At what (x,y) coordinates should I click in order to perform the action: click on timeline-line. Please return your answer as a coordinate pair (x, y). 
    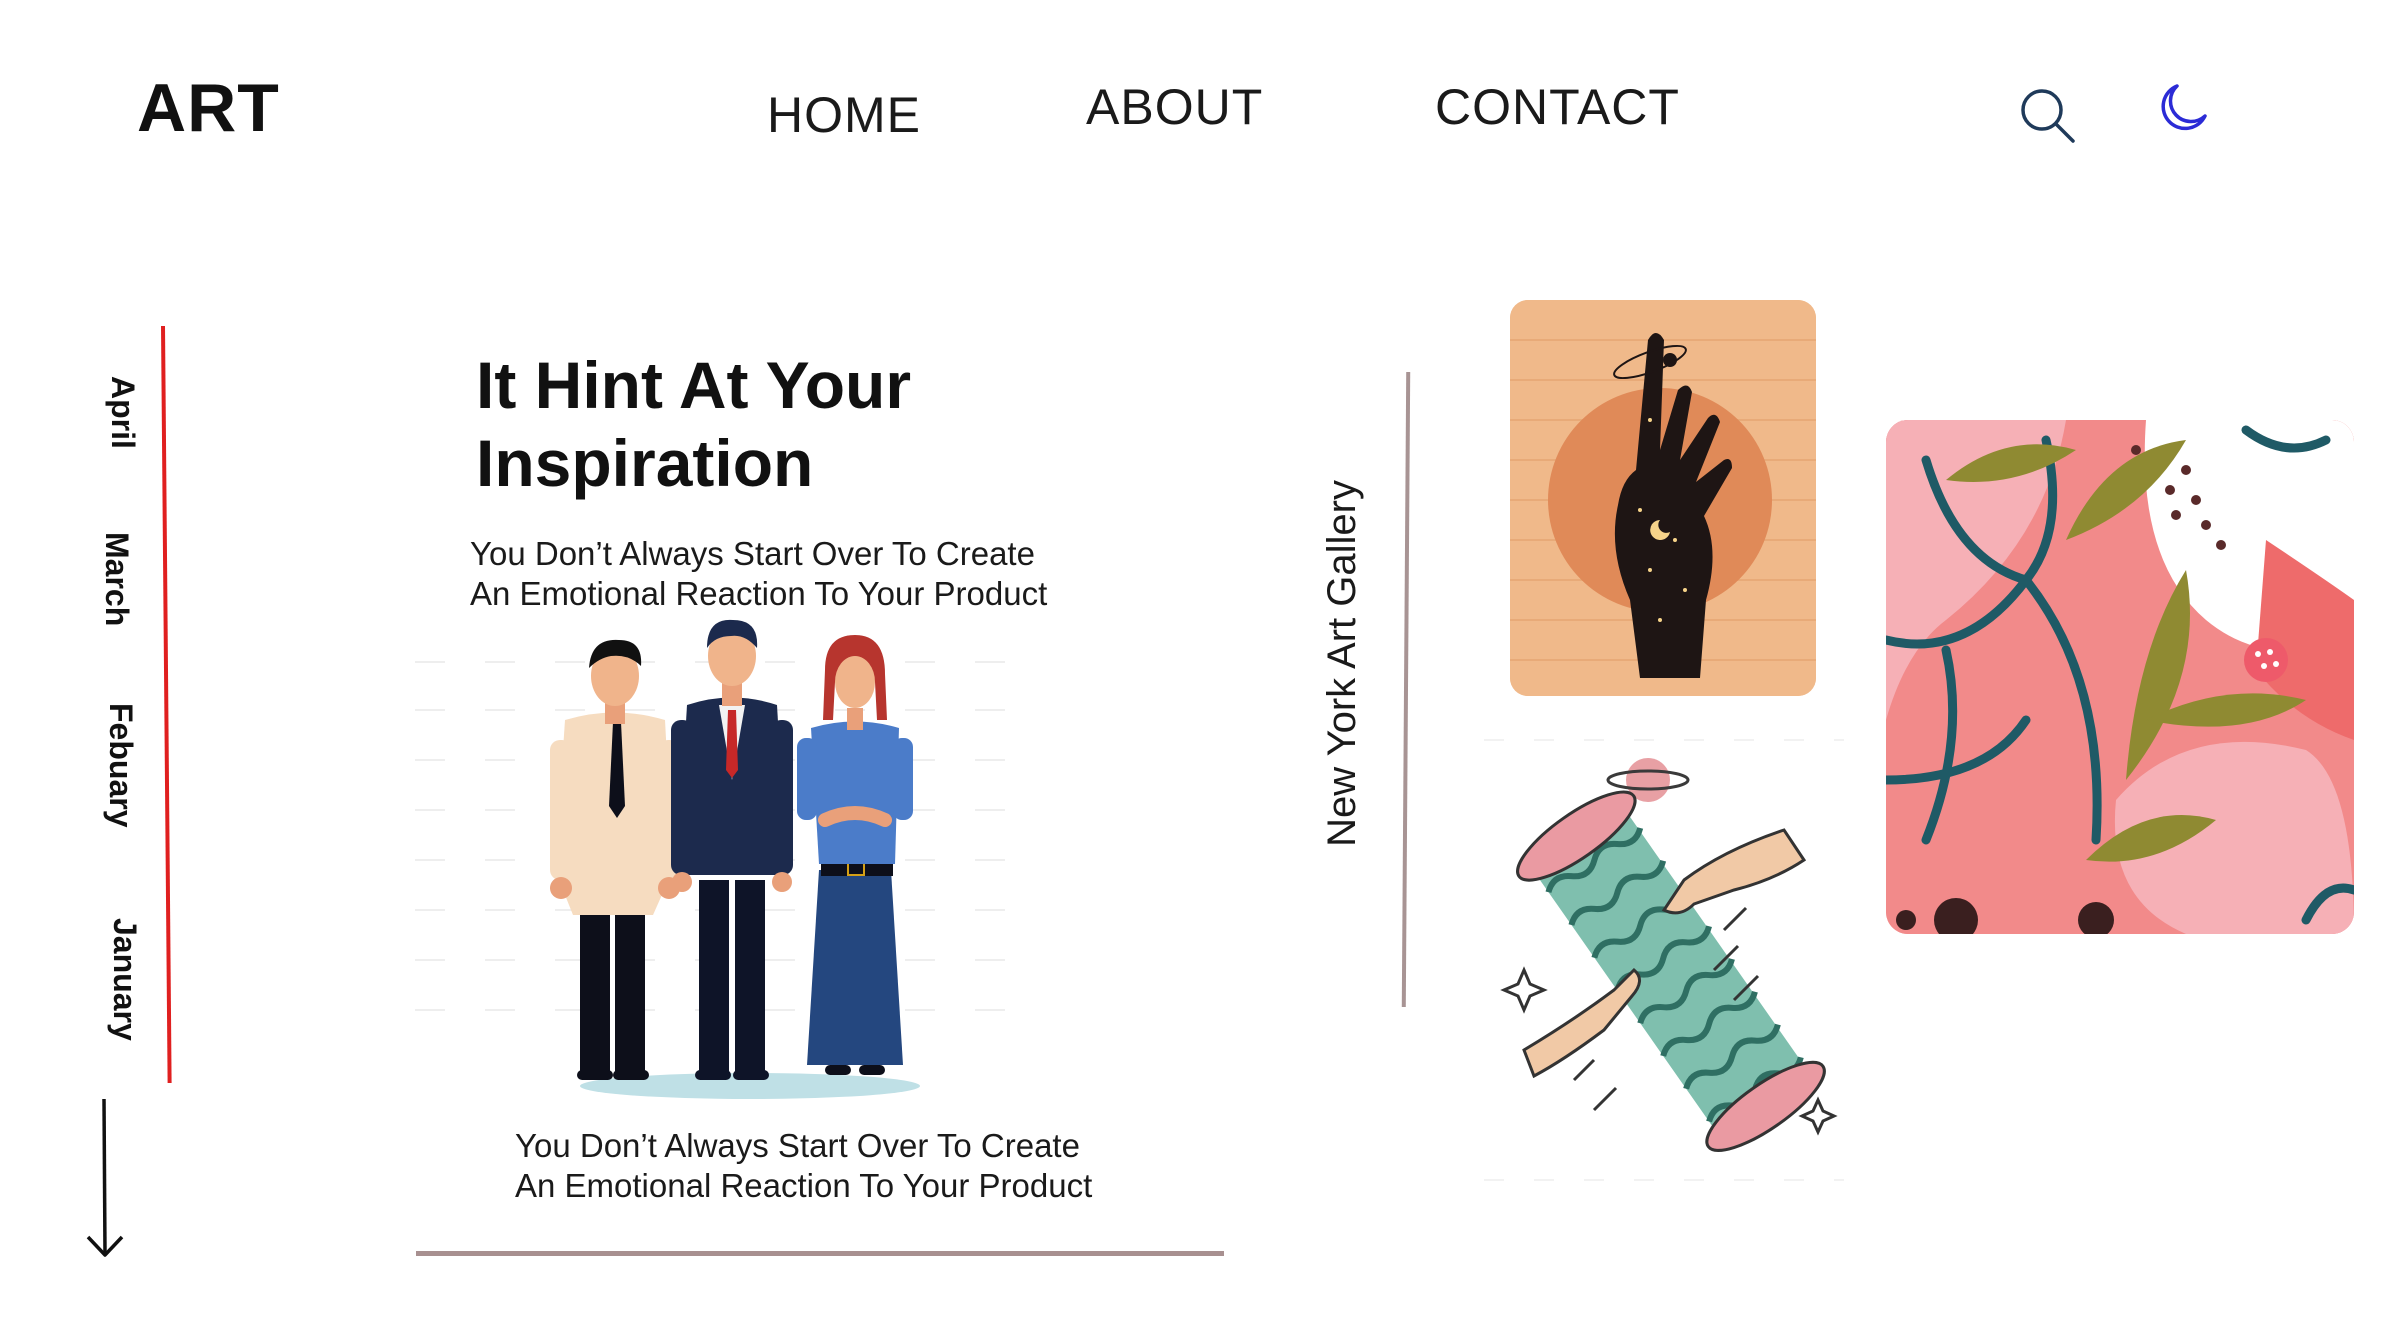
    Looking at the image, I should click on (166, 704).